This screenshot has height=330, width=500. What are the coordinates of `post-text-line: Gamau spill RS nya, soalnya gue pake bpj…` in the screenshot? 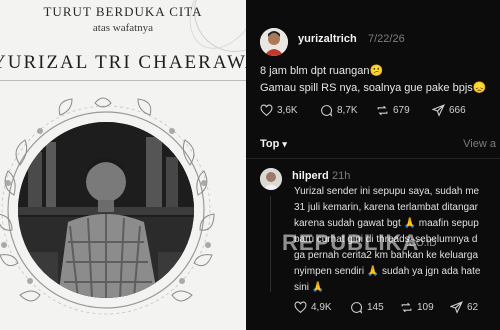 It's located at (373, 88).